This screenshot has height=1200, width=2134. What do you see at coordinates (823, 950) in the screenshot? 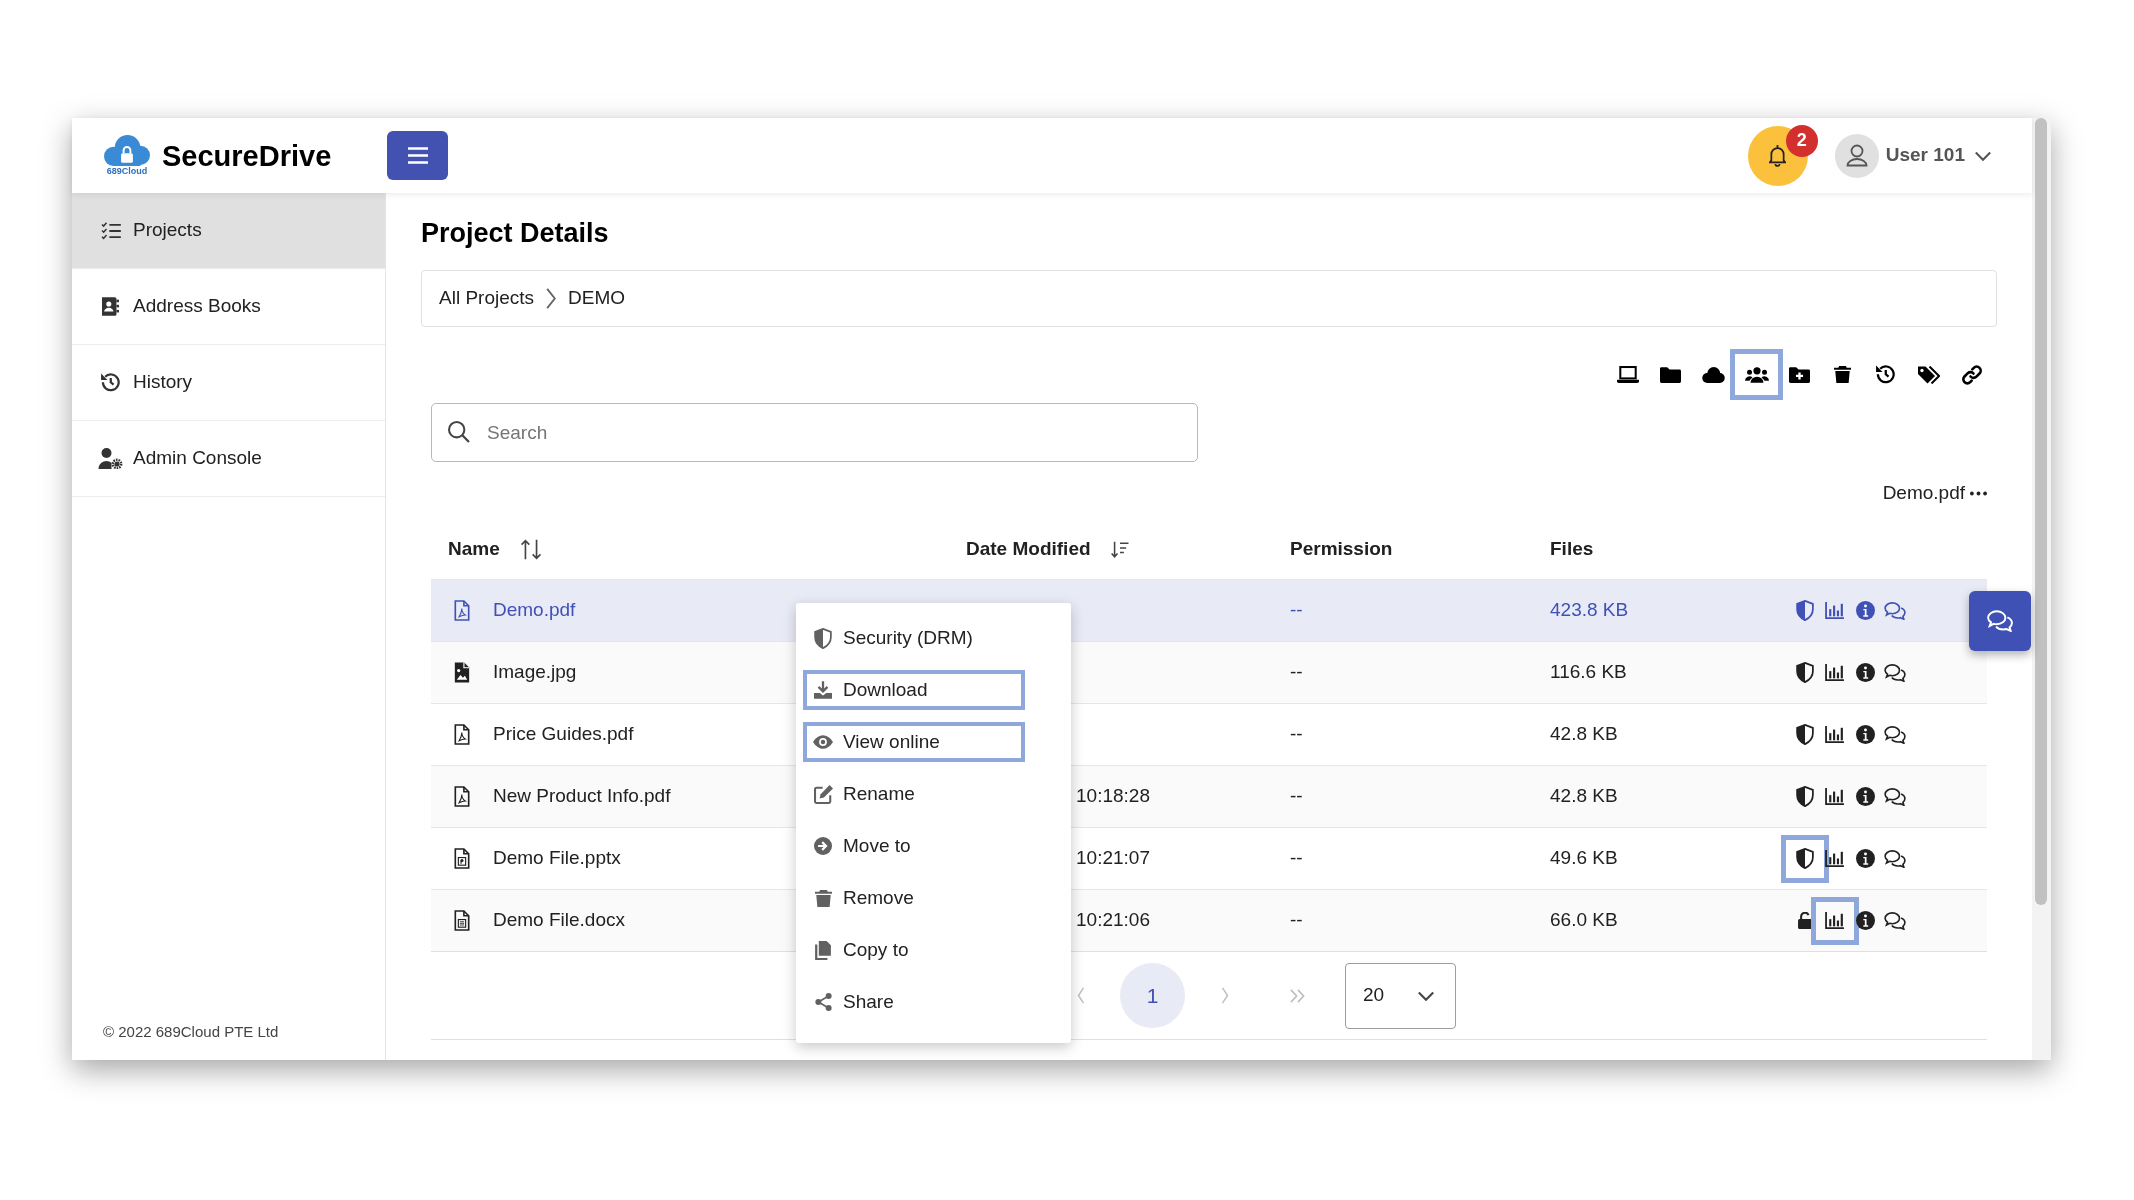
I see `copy-icon` at bounding box center [823, 950].